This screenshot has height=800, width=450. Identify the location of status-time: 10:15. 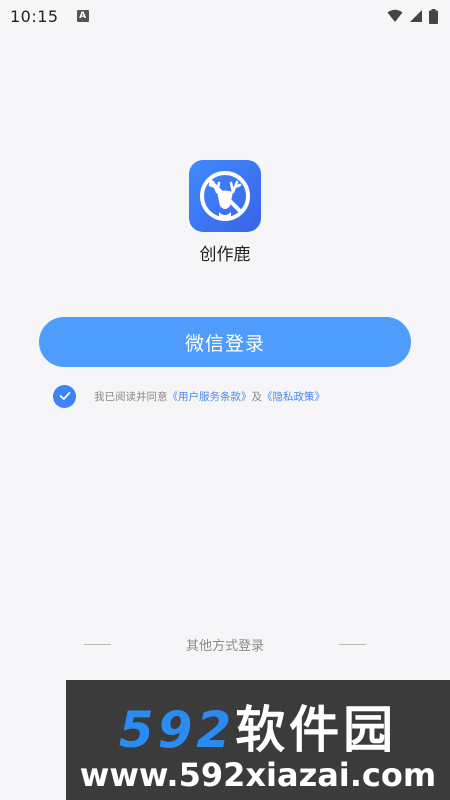
(34, 16).